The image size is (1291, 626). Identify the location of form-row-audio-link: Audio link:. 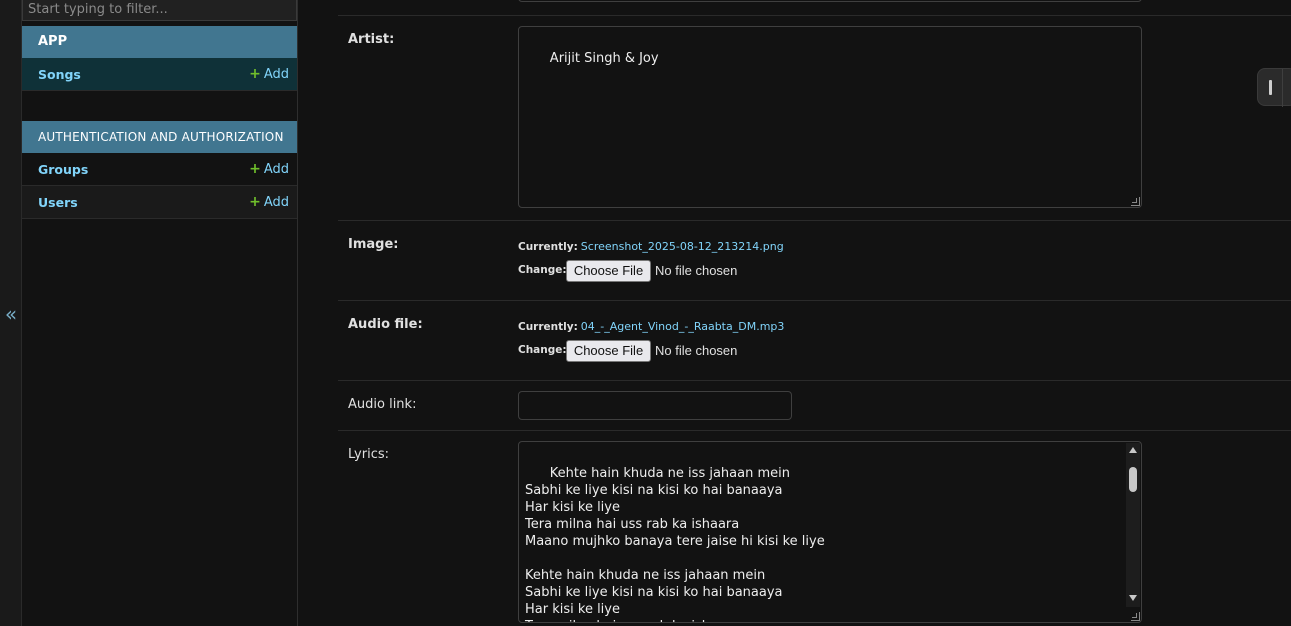
(814, 406).